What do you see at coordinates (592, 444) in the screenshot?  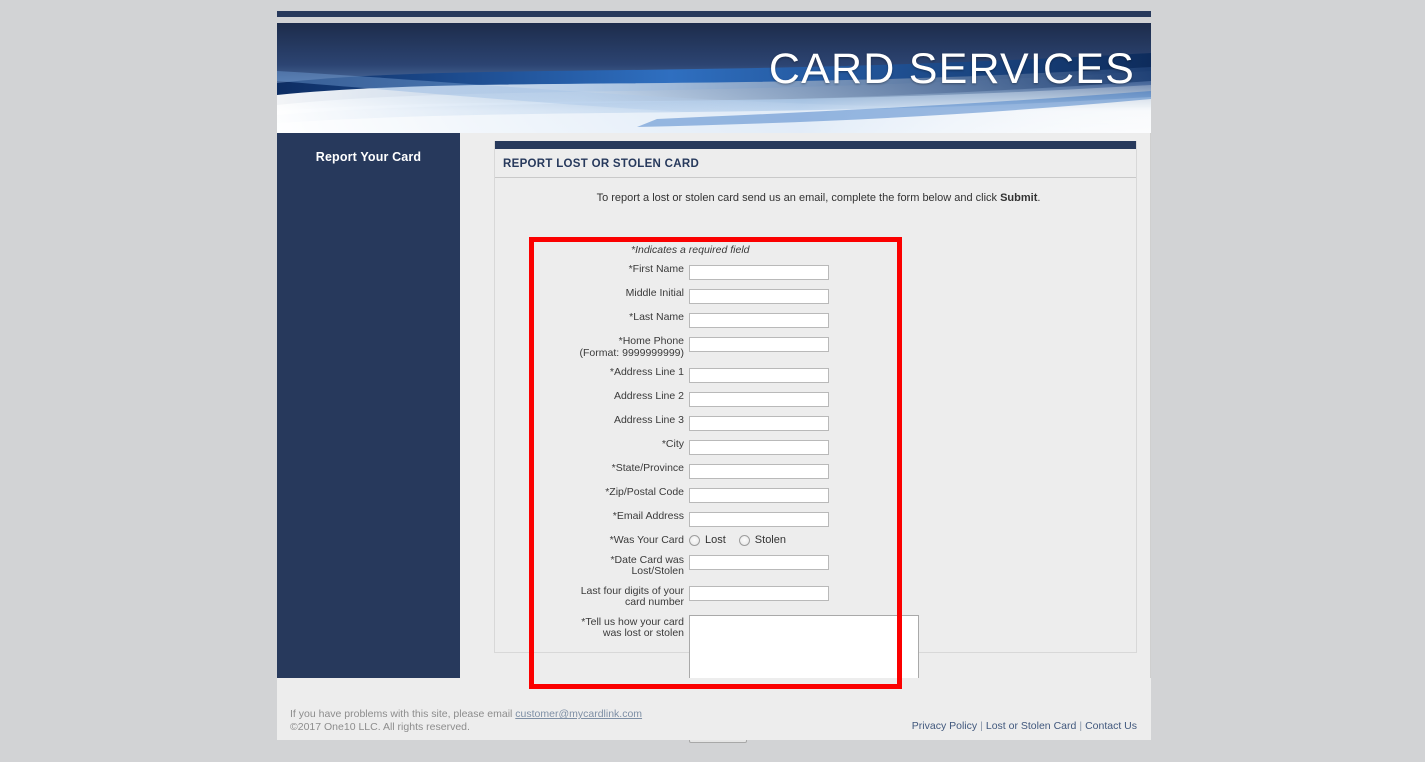 I see `label-city: *City` at bounding box center [592, 444].